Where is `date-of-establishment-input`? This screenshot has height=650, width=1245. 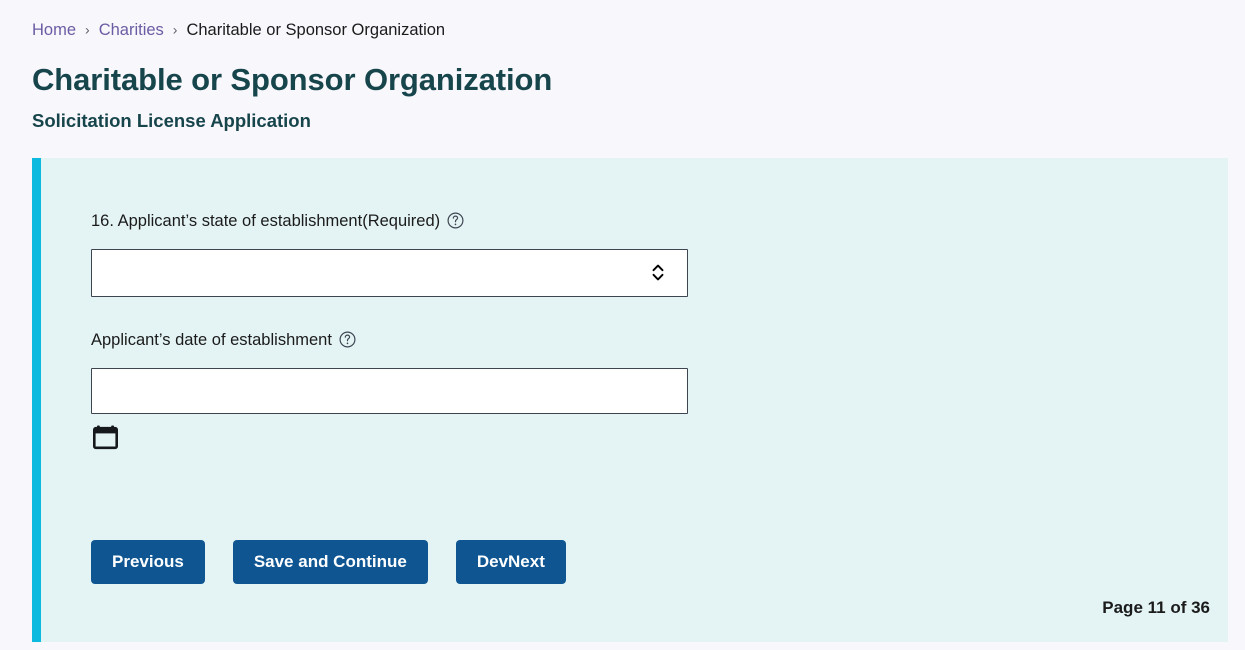 date-of-establishment-input is located at coordinates (389, 390).